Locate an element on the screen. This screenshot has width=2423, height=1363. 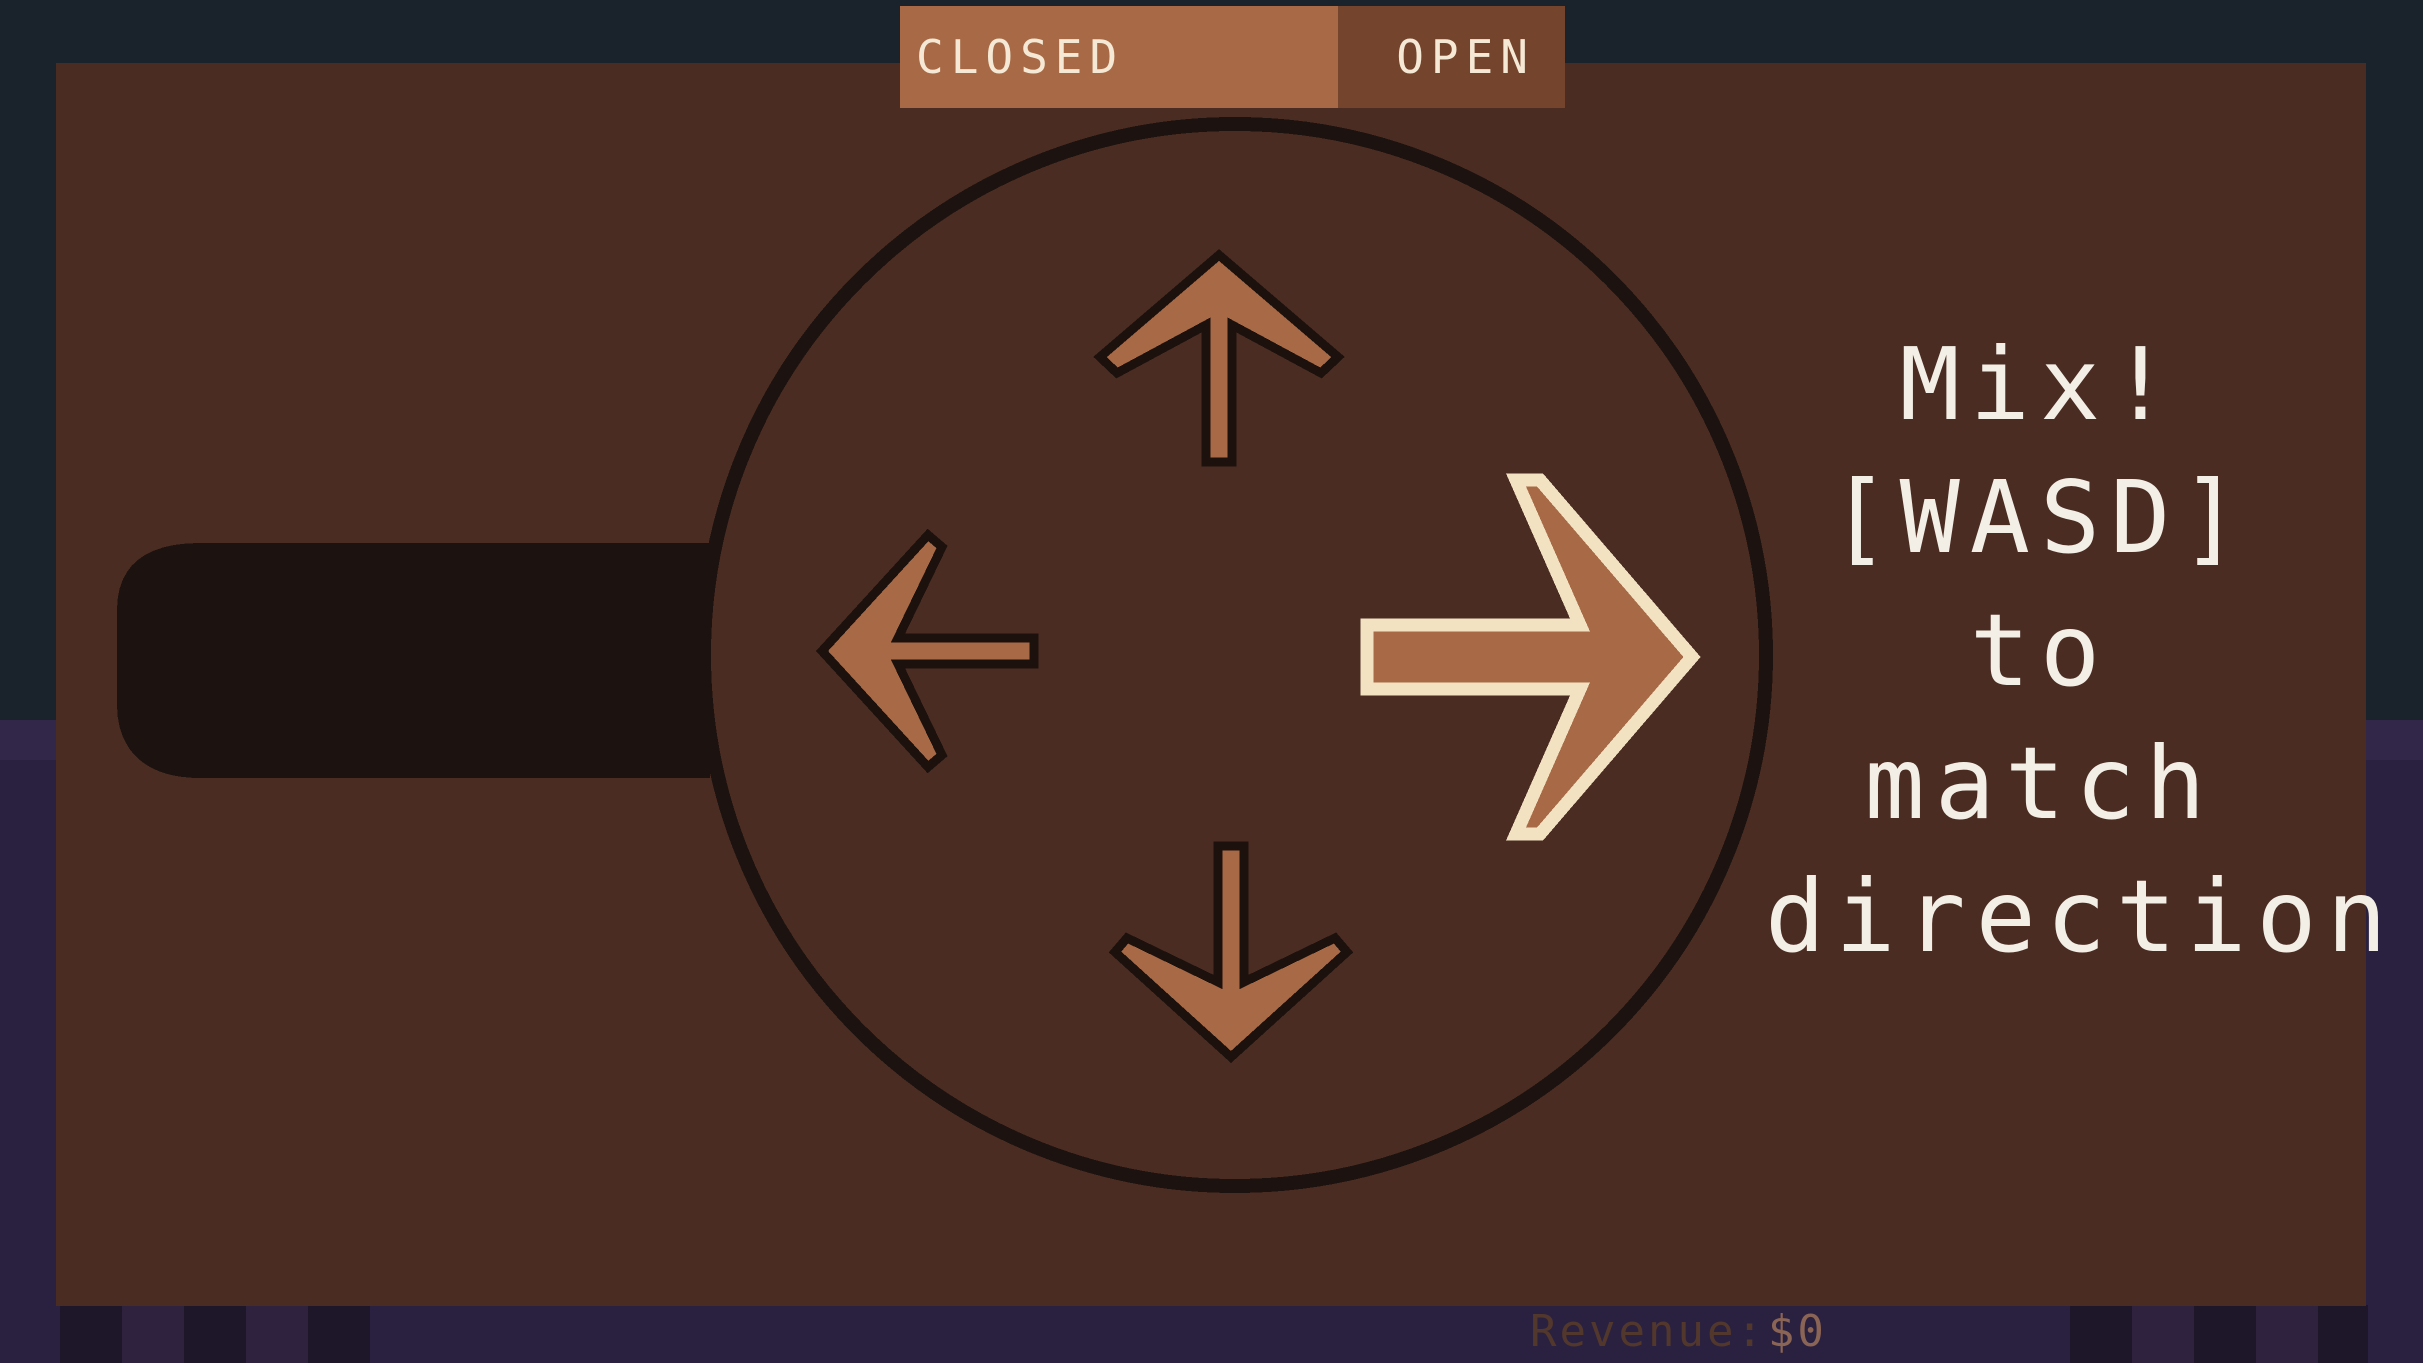
instruction-line: to is located at coordinates (2040, 650).